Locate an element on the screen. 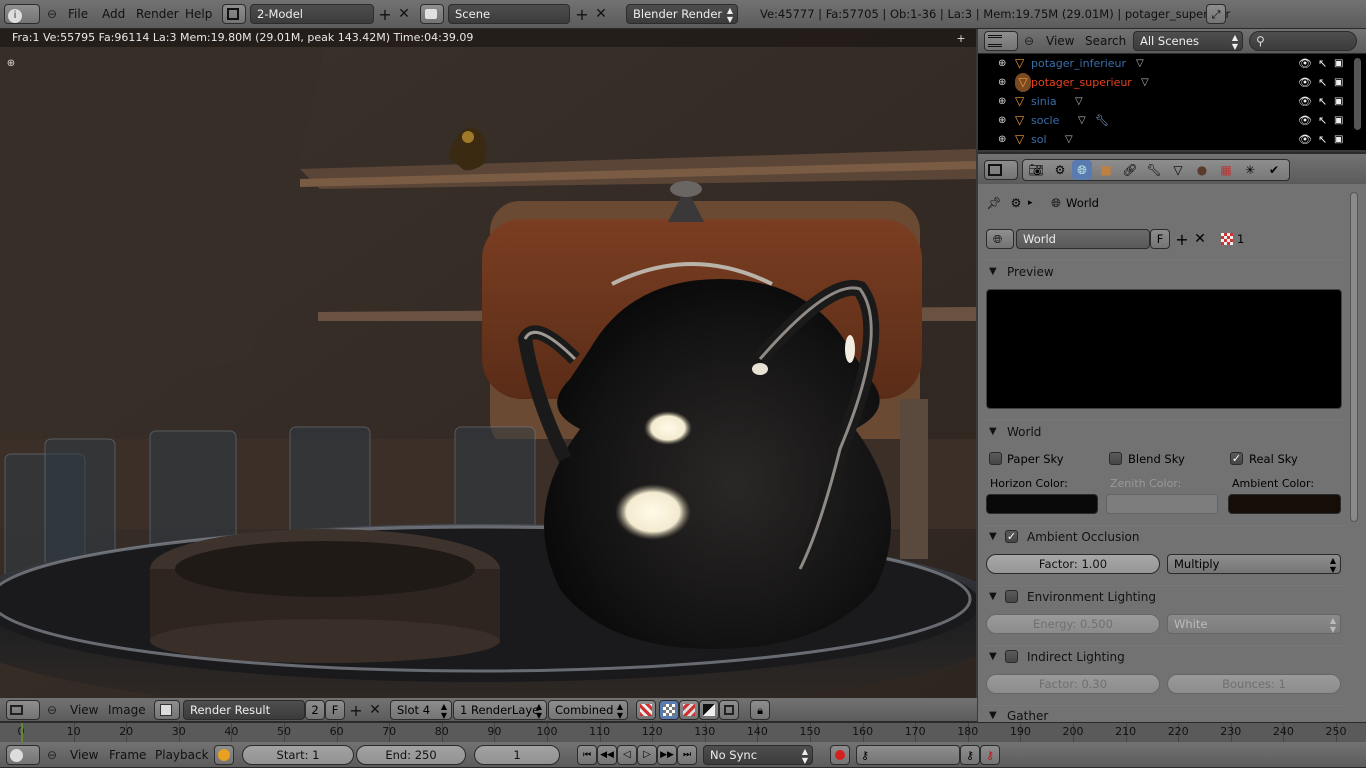 Image resolution: width=1366 pixels, height=768 pixels. slot-select: Slot 4 ▲ ▼ is located at coordinates (421, 710).